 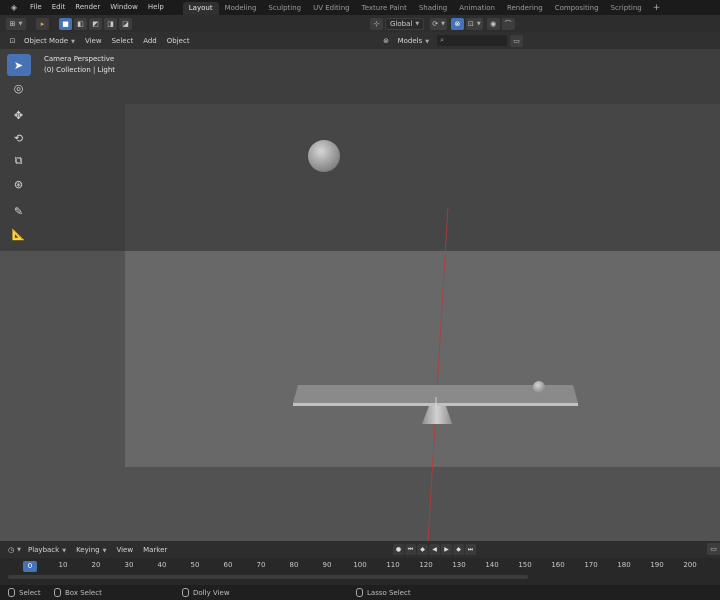 I want to click on status-select-label: Select, so click(x=30, y=592).